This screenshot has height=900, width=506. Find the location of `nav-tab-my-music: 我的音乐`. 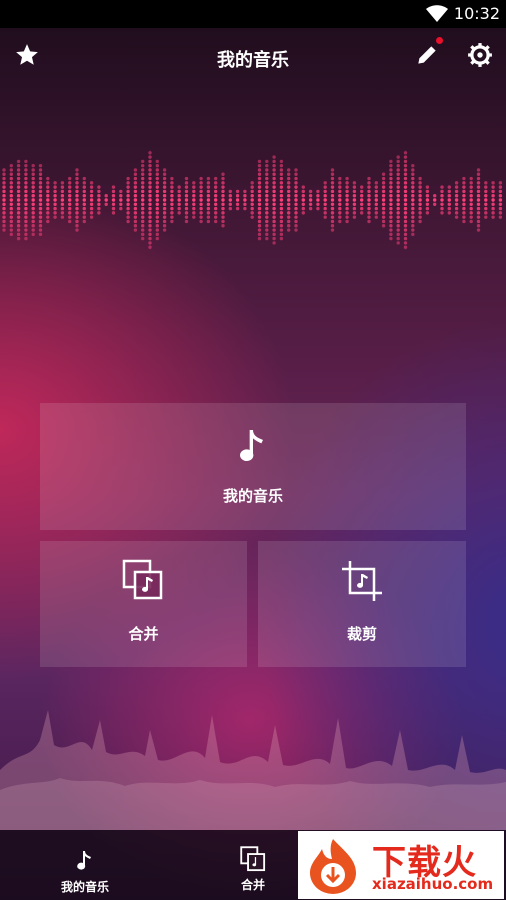

nav-tab-my-music: 我的音乐 is located at coordinates (85, 865).